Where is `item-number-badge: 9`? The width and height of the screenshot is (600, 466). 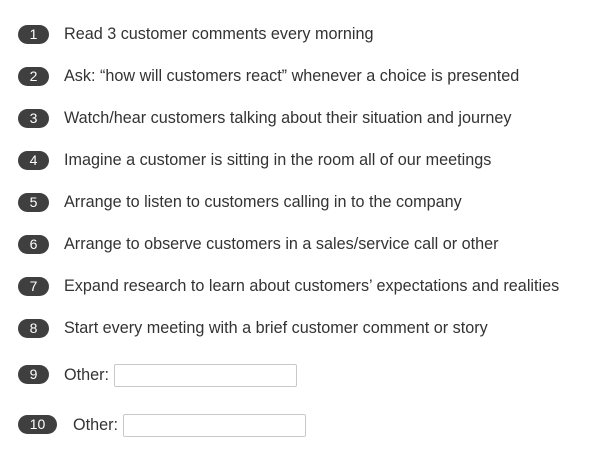
item-number-badge: 9 is located at coordinates (33, 374).